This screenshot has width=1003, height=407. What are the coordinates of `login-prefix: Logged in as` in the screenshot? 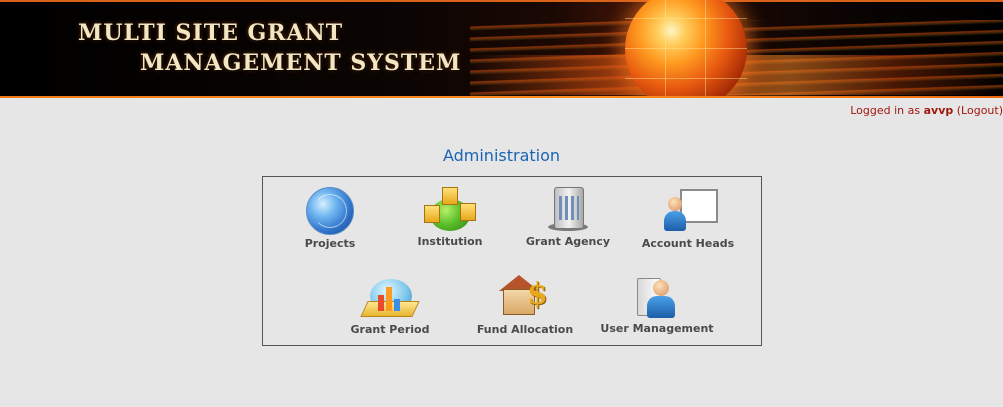 It's located at (887, 110).